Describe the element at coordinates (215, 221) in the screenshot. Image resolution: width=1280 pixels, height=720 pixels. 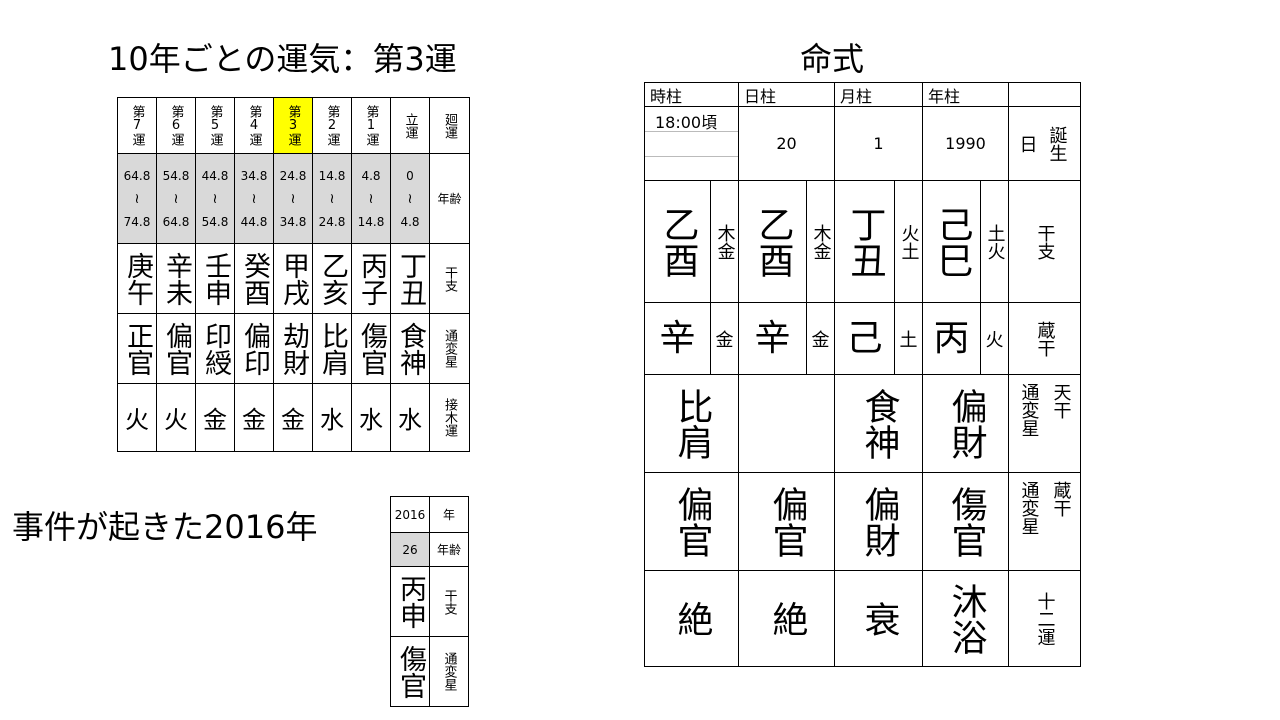
I see `age-end: 54.8` at that location.